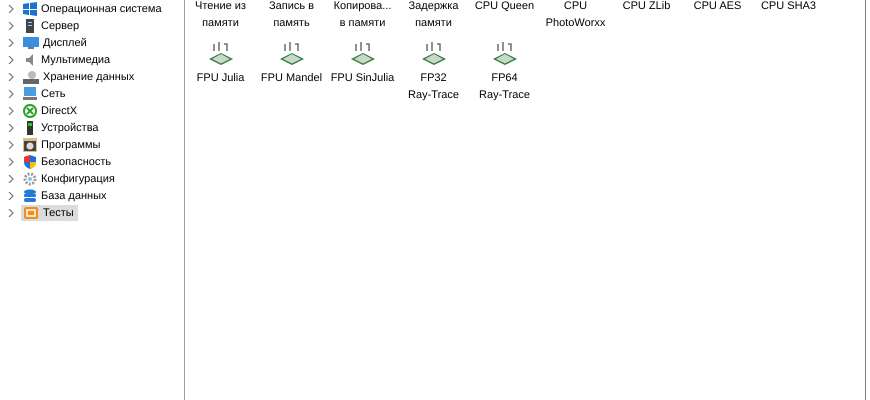  I want to click on disc-icon, so click(30, 145).